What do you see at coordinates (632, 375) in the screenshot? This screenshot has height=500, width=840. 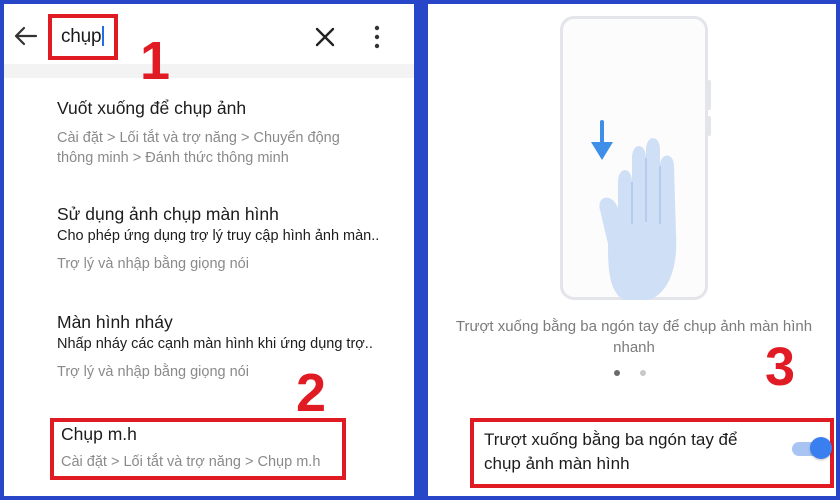 I see `page-indicator` at bounding box center [632, 375].